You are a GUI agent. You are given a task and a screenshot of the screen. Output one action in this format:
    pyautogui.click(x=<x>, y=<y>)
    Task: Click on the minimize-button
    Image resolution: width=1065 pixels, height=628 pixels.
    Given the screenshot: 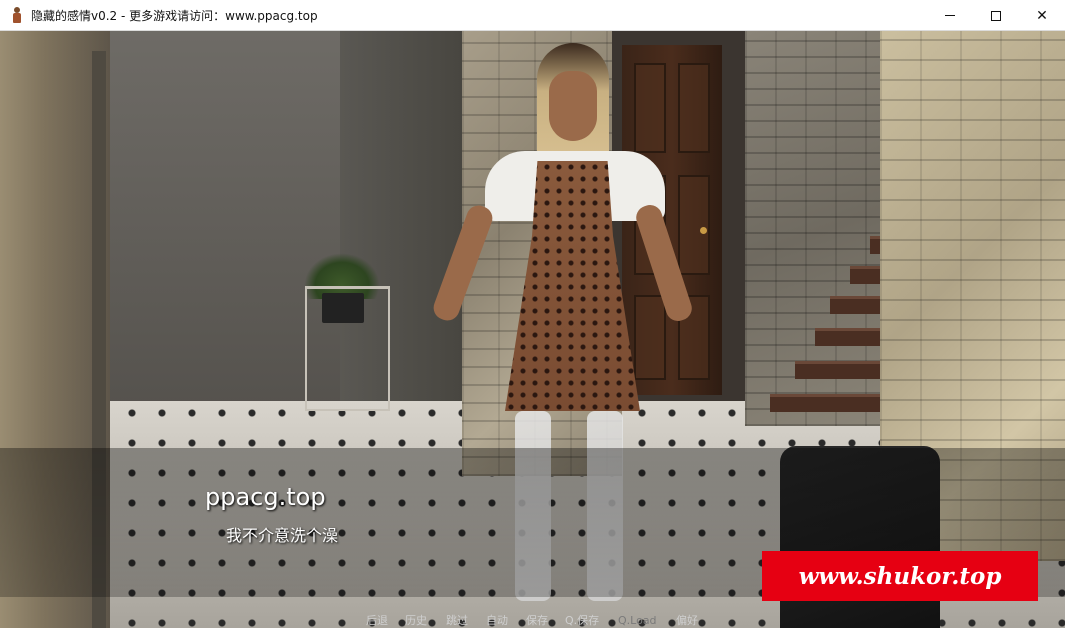 What is the action you would take?
    pyautogui.click(x=950, y=15)
    